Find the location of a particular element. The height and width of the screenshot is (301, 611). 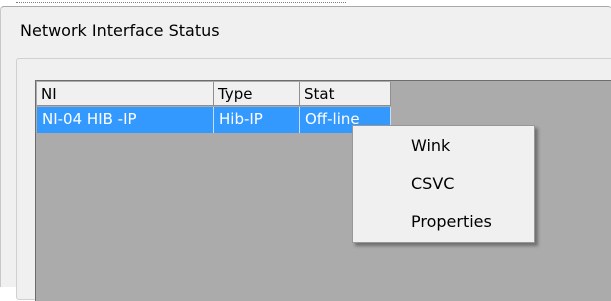

list-header: NI Type Stat is located at coordinates (214, 94).